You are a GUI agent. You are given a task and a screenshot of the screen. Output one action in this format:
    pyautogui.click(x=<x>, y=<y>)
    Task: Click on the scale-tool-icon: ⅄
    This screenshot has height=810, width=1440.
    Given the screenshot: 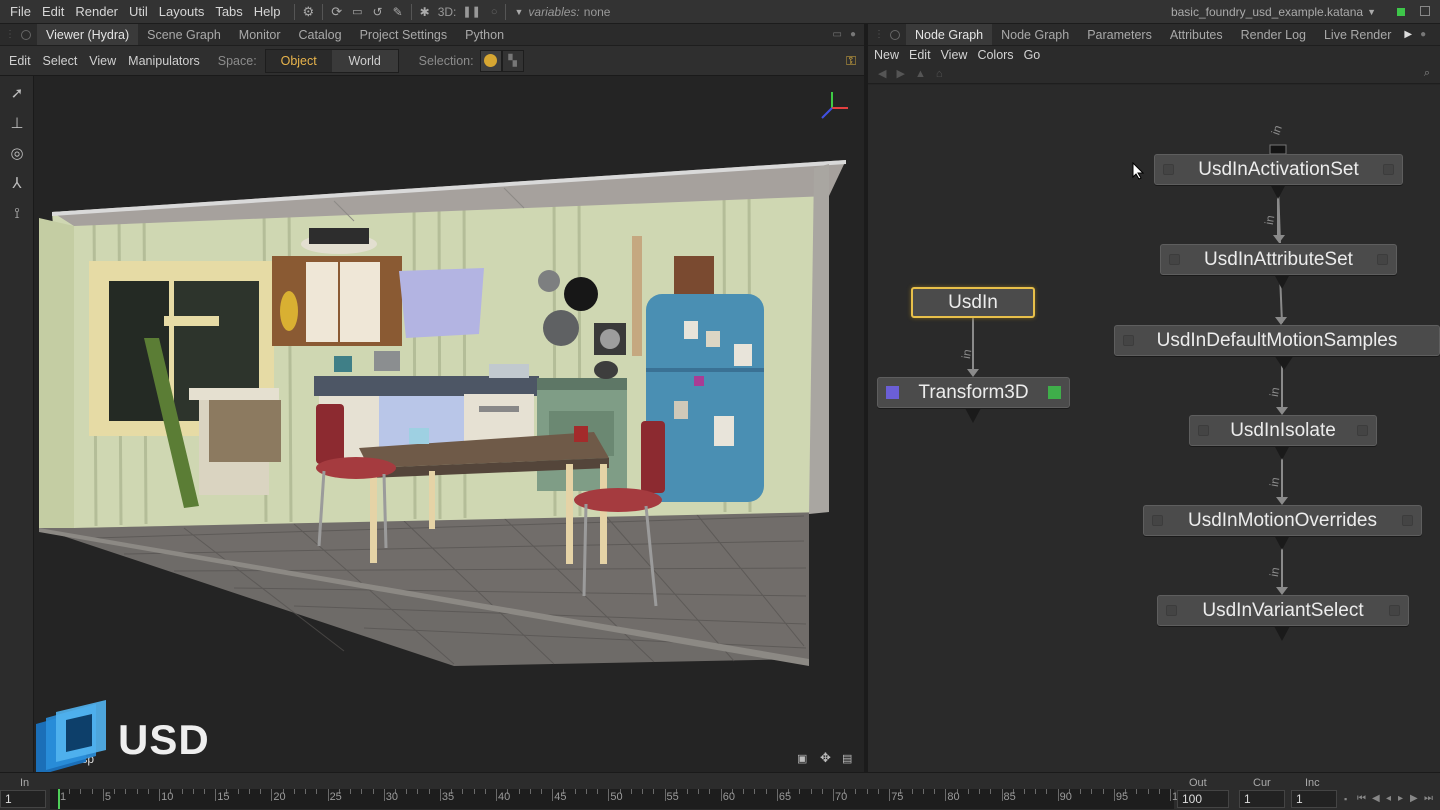 What is the action you would take?
    pyautogui.click(x=17, y=183)
    